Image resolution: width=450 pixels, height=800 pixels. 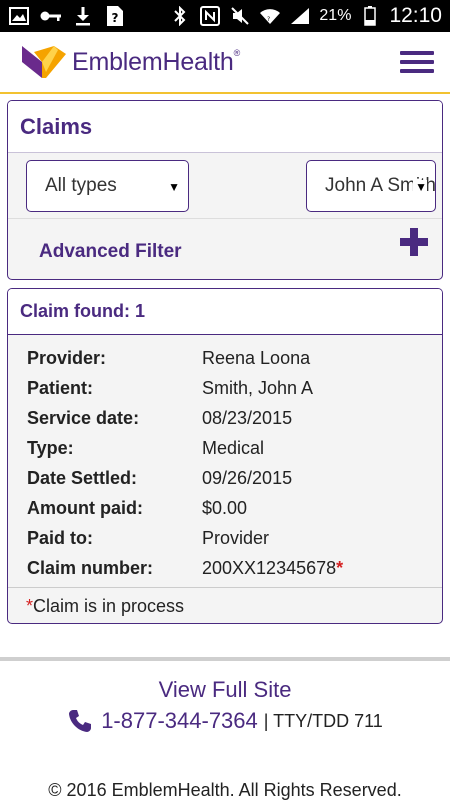 What do you see at coordinates (300, 16) in the screenshot?
I see `signal-icon` at bounding box center [300, 16].